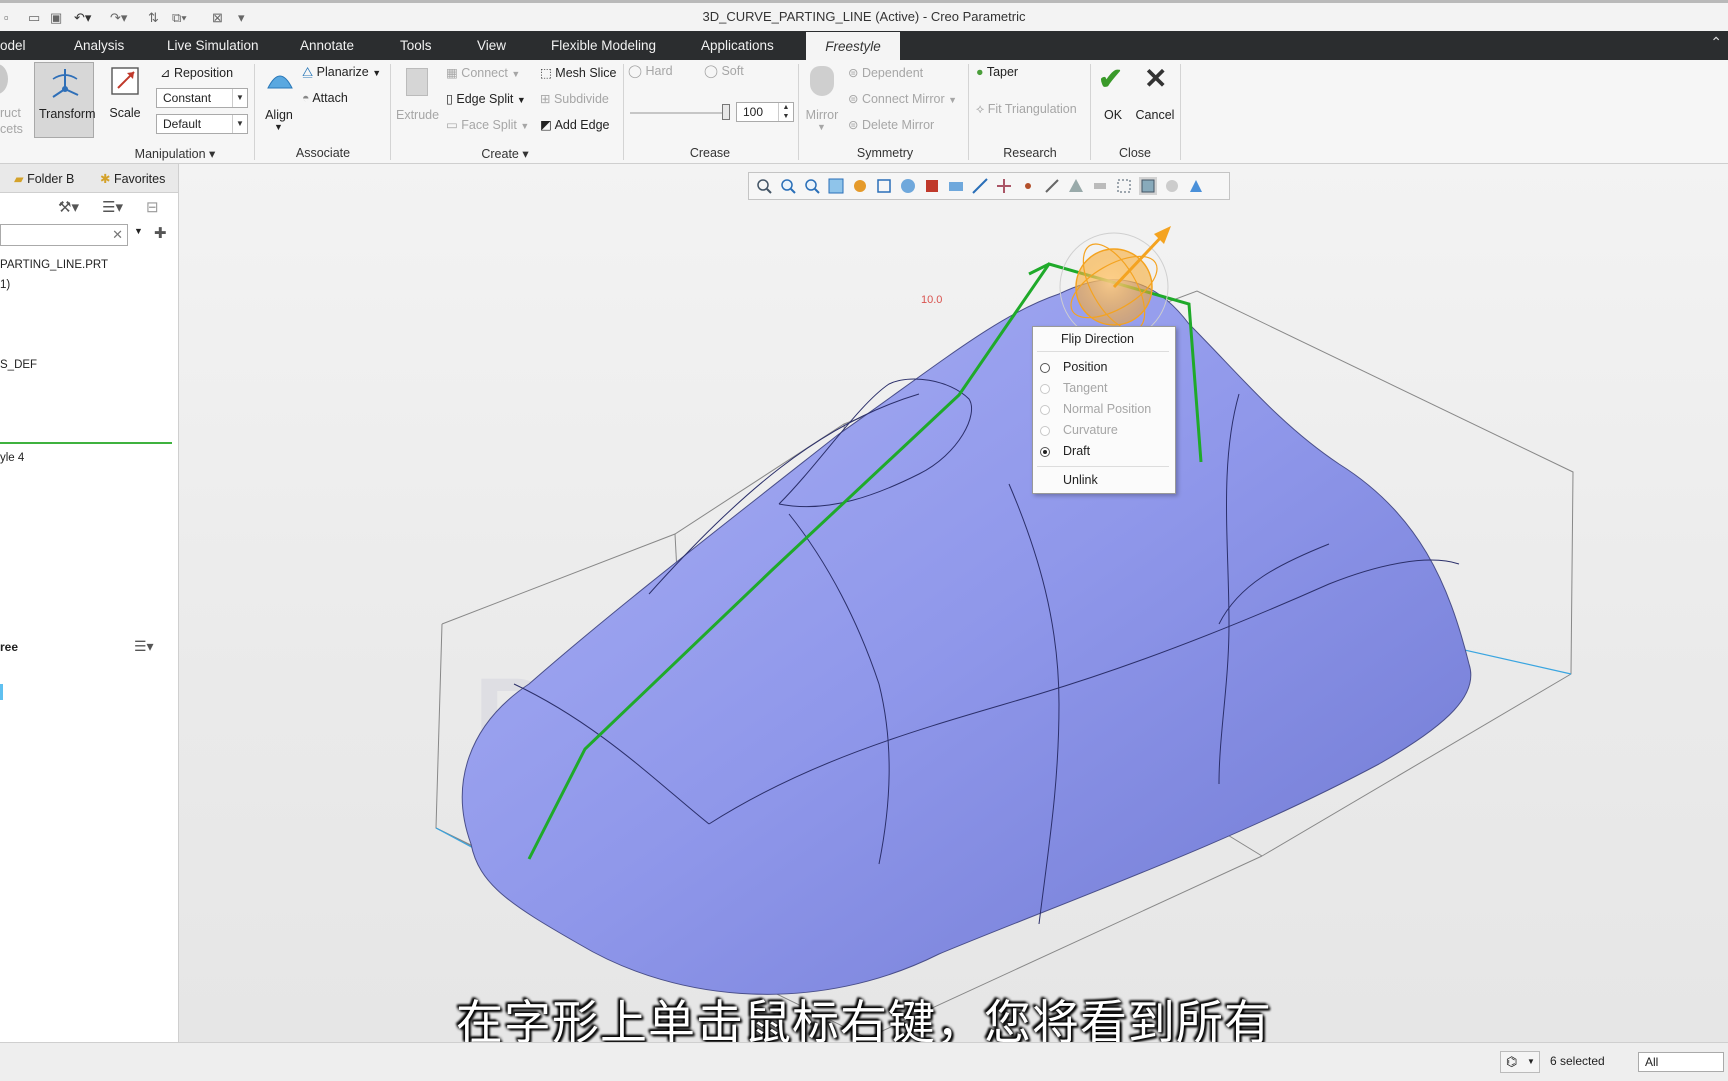 This screenshot has height=1081, width=1728. What do you see at coordinates (12, 458) in the screenshot?
I see `tree-item: yle 4` at bounding box center [12, 458].